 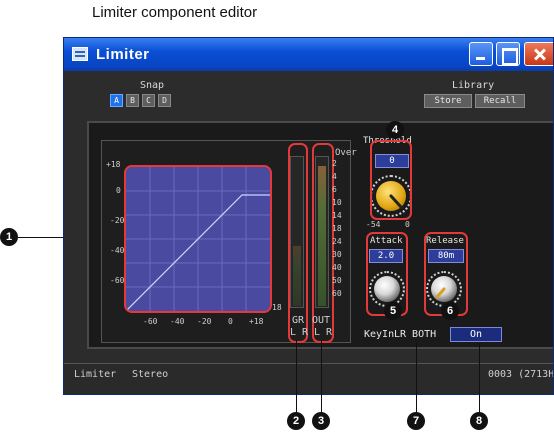 I want to click on callout-3: 3, so click(x=321, y=421).